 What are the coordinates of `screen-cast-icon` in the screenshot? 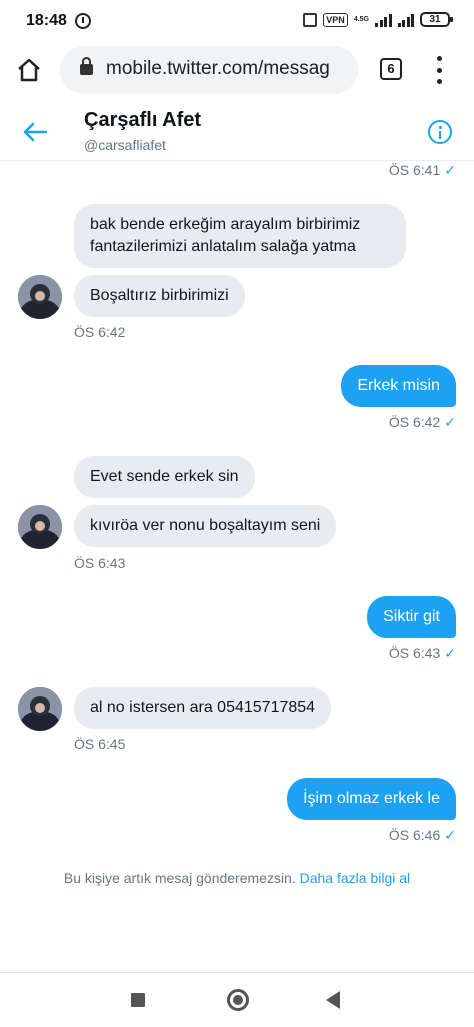 It's located at (310, 19).